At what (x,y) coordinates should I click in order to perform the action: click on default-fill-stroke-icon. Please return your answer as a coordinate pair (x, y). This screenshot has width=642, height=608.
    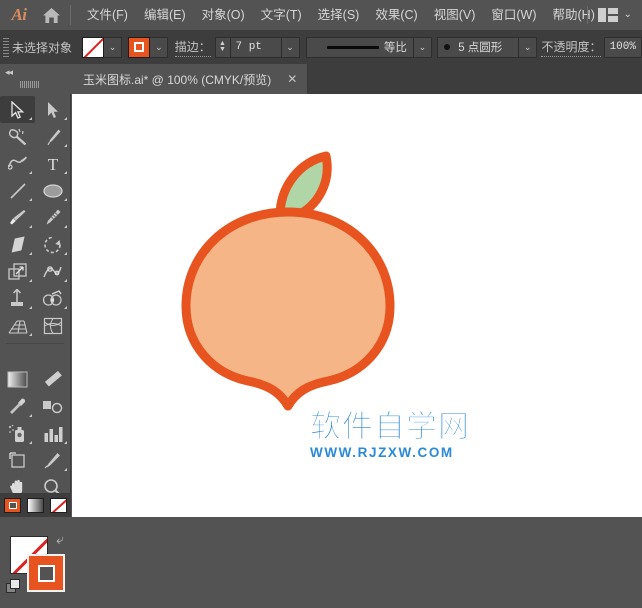
    Looking at the image, I should click on (13, 586).